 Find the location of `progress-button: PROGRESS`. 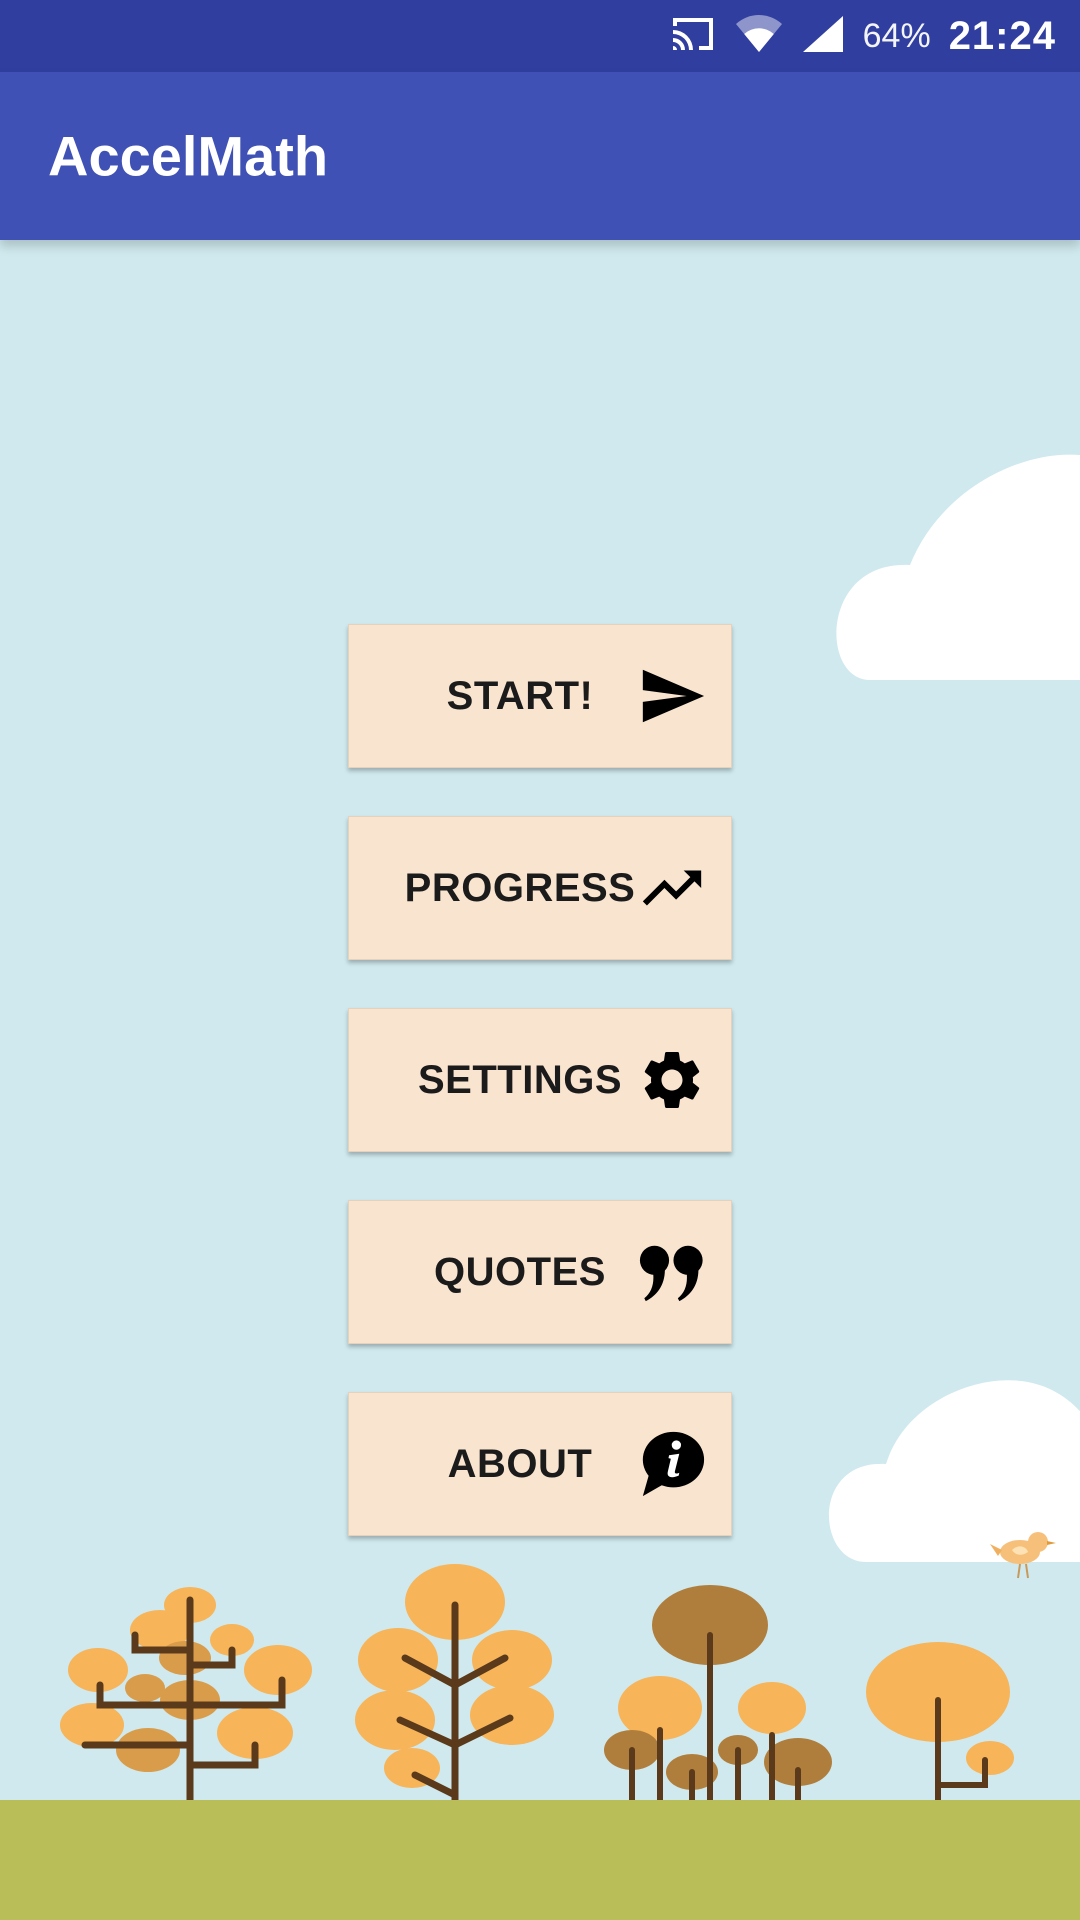

progress-button: PROGRESS is located at coordinates (540, 888).